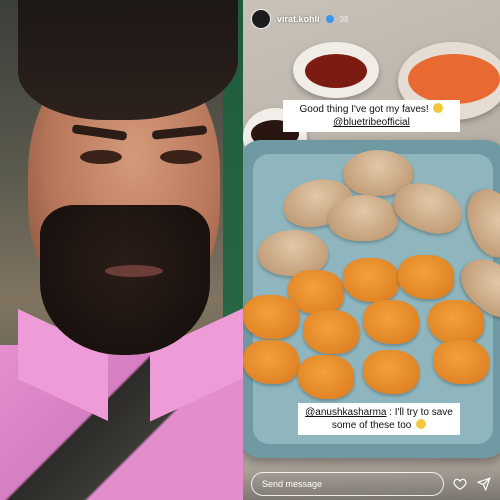 Image resolution: width=500 pixels, height=500 pixels. I want to click on eye-right, so click(181, 157).